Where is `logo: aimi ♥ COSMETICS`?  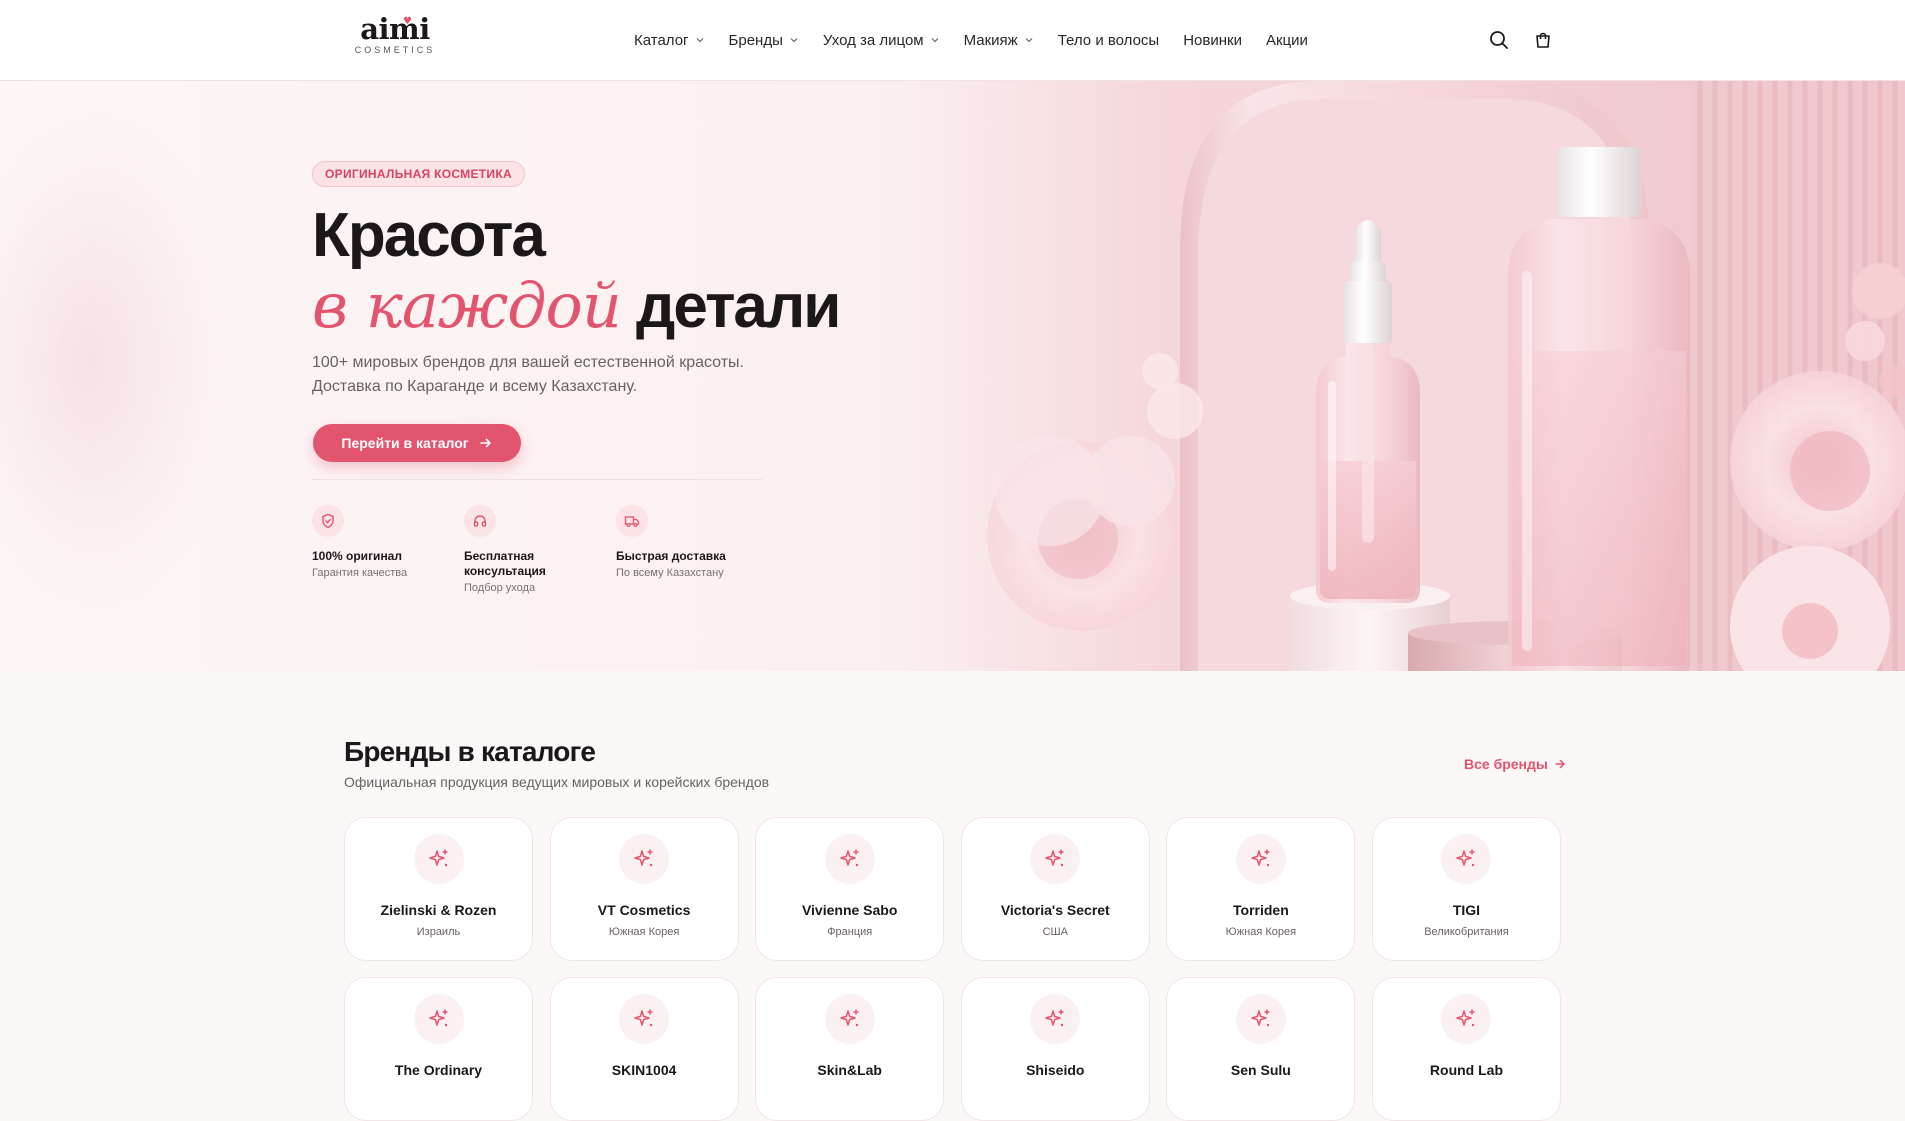
logo: aimi ♥ COSMETICS is located at coordinates (395, 35).